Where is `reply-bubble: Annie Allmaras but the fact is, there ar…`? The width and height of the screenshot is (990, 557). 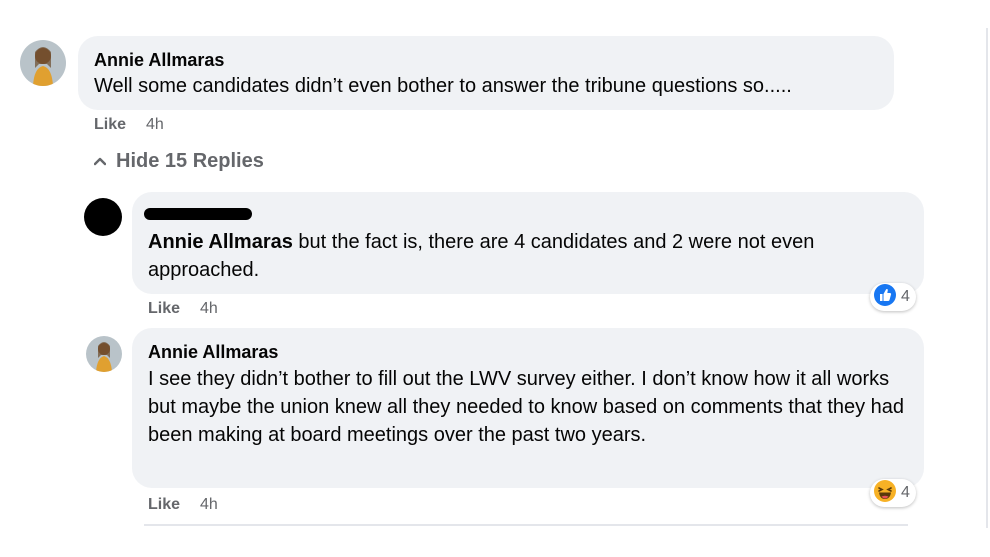
reply-bubble: Annie Allmaras but the fact is, there ar… is located at coordinates (528, 243).